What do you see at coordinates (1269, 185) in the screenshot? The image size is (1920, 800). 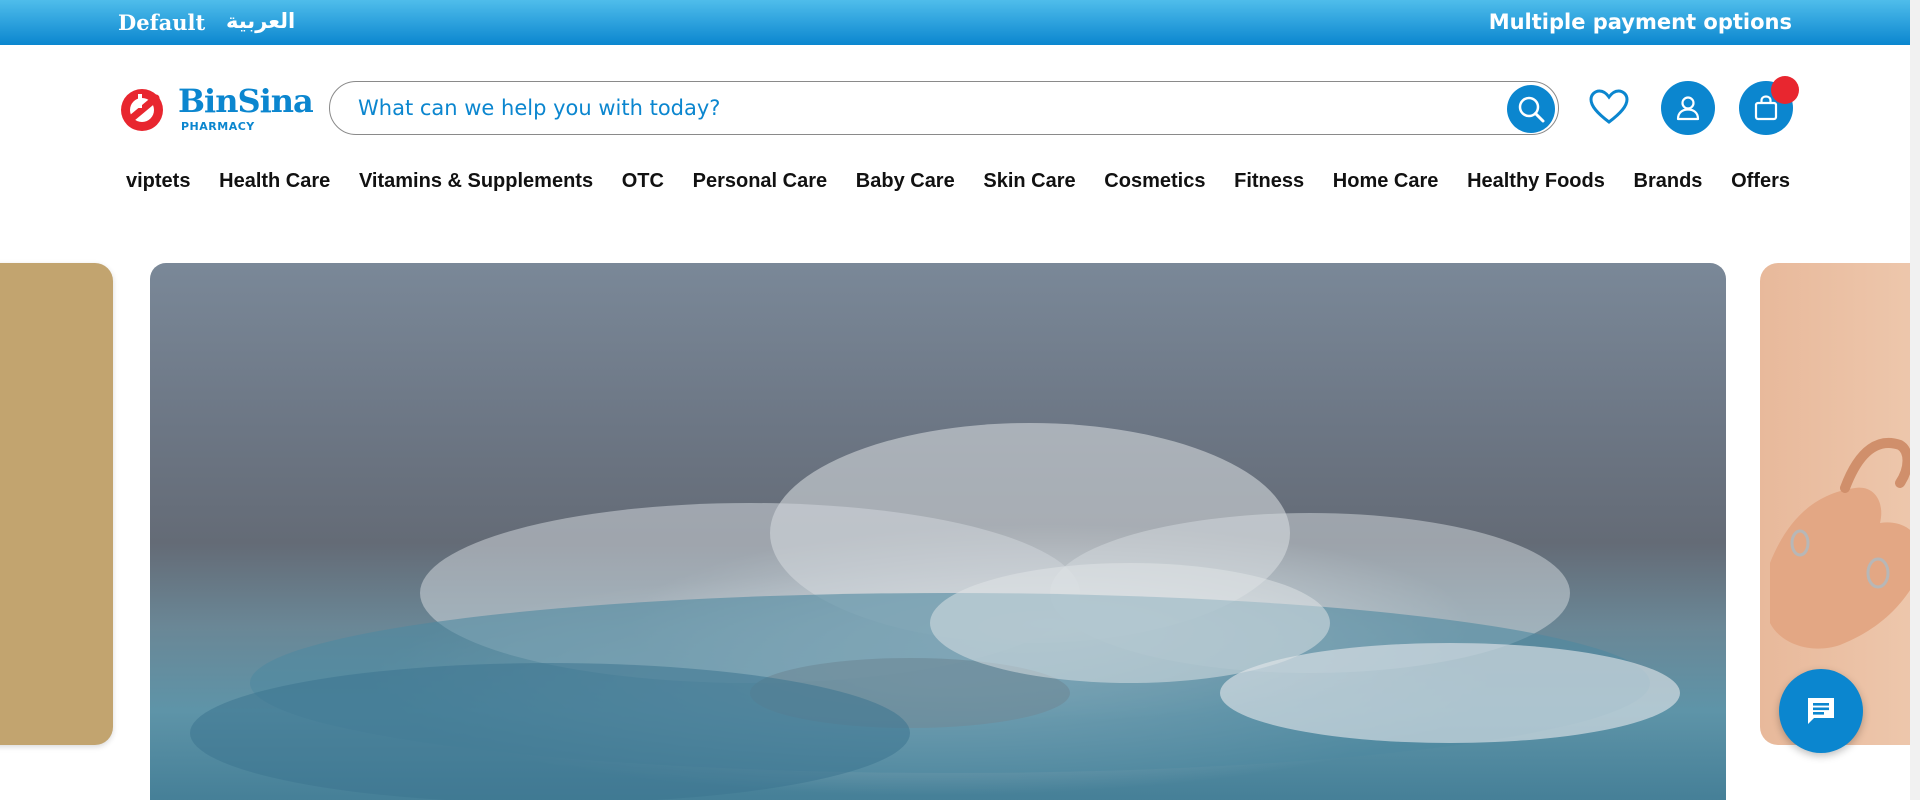 I see `nav-item-fitness: Fitness` at bounding box center [1269, 185].